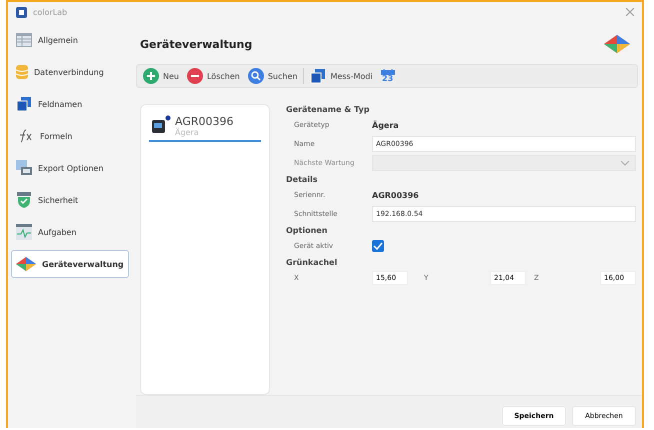  What do you see at coordinates (302, 179) in the screenshot?
I see `section-heading: Details` at bounding box center [302, 179].